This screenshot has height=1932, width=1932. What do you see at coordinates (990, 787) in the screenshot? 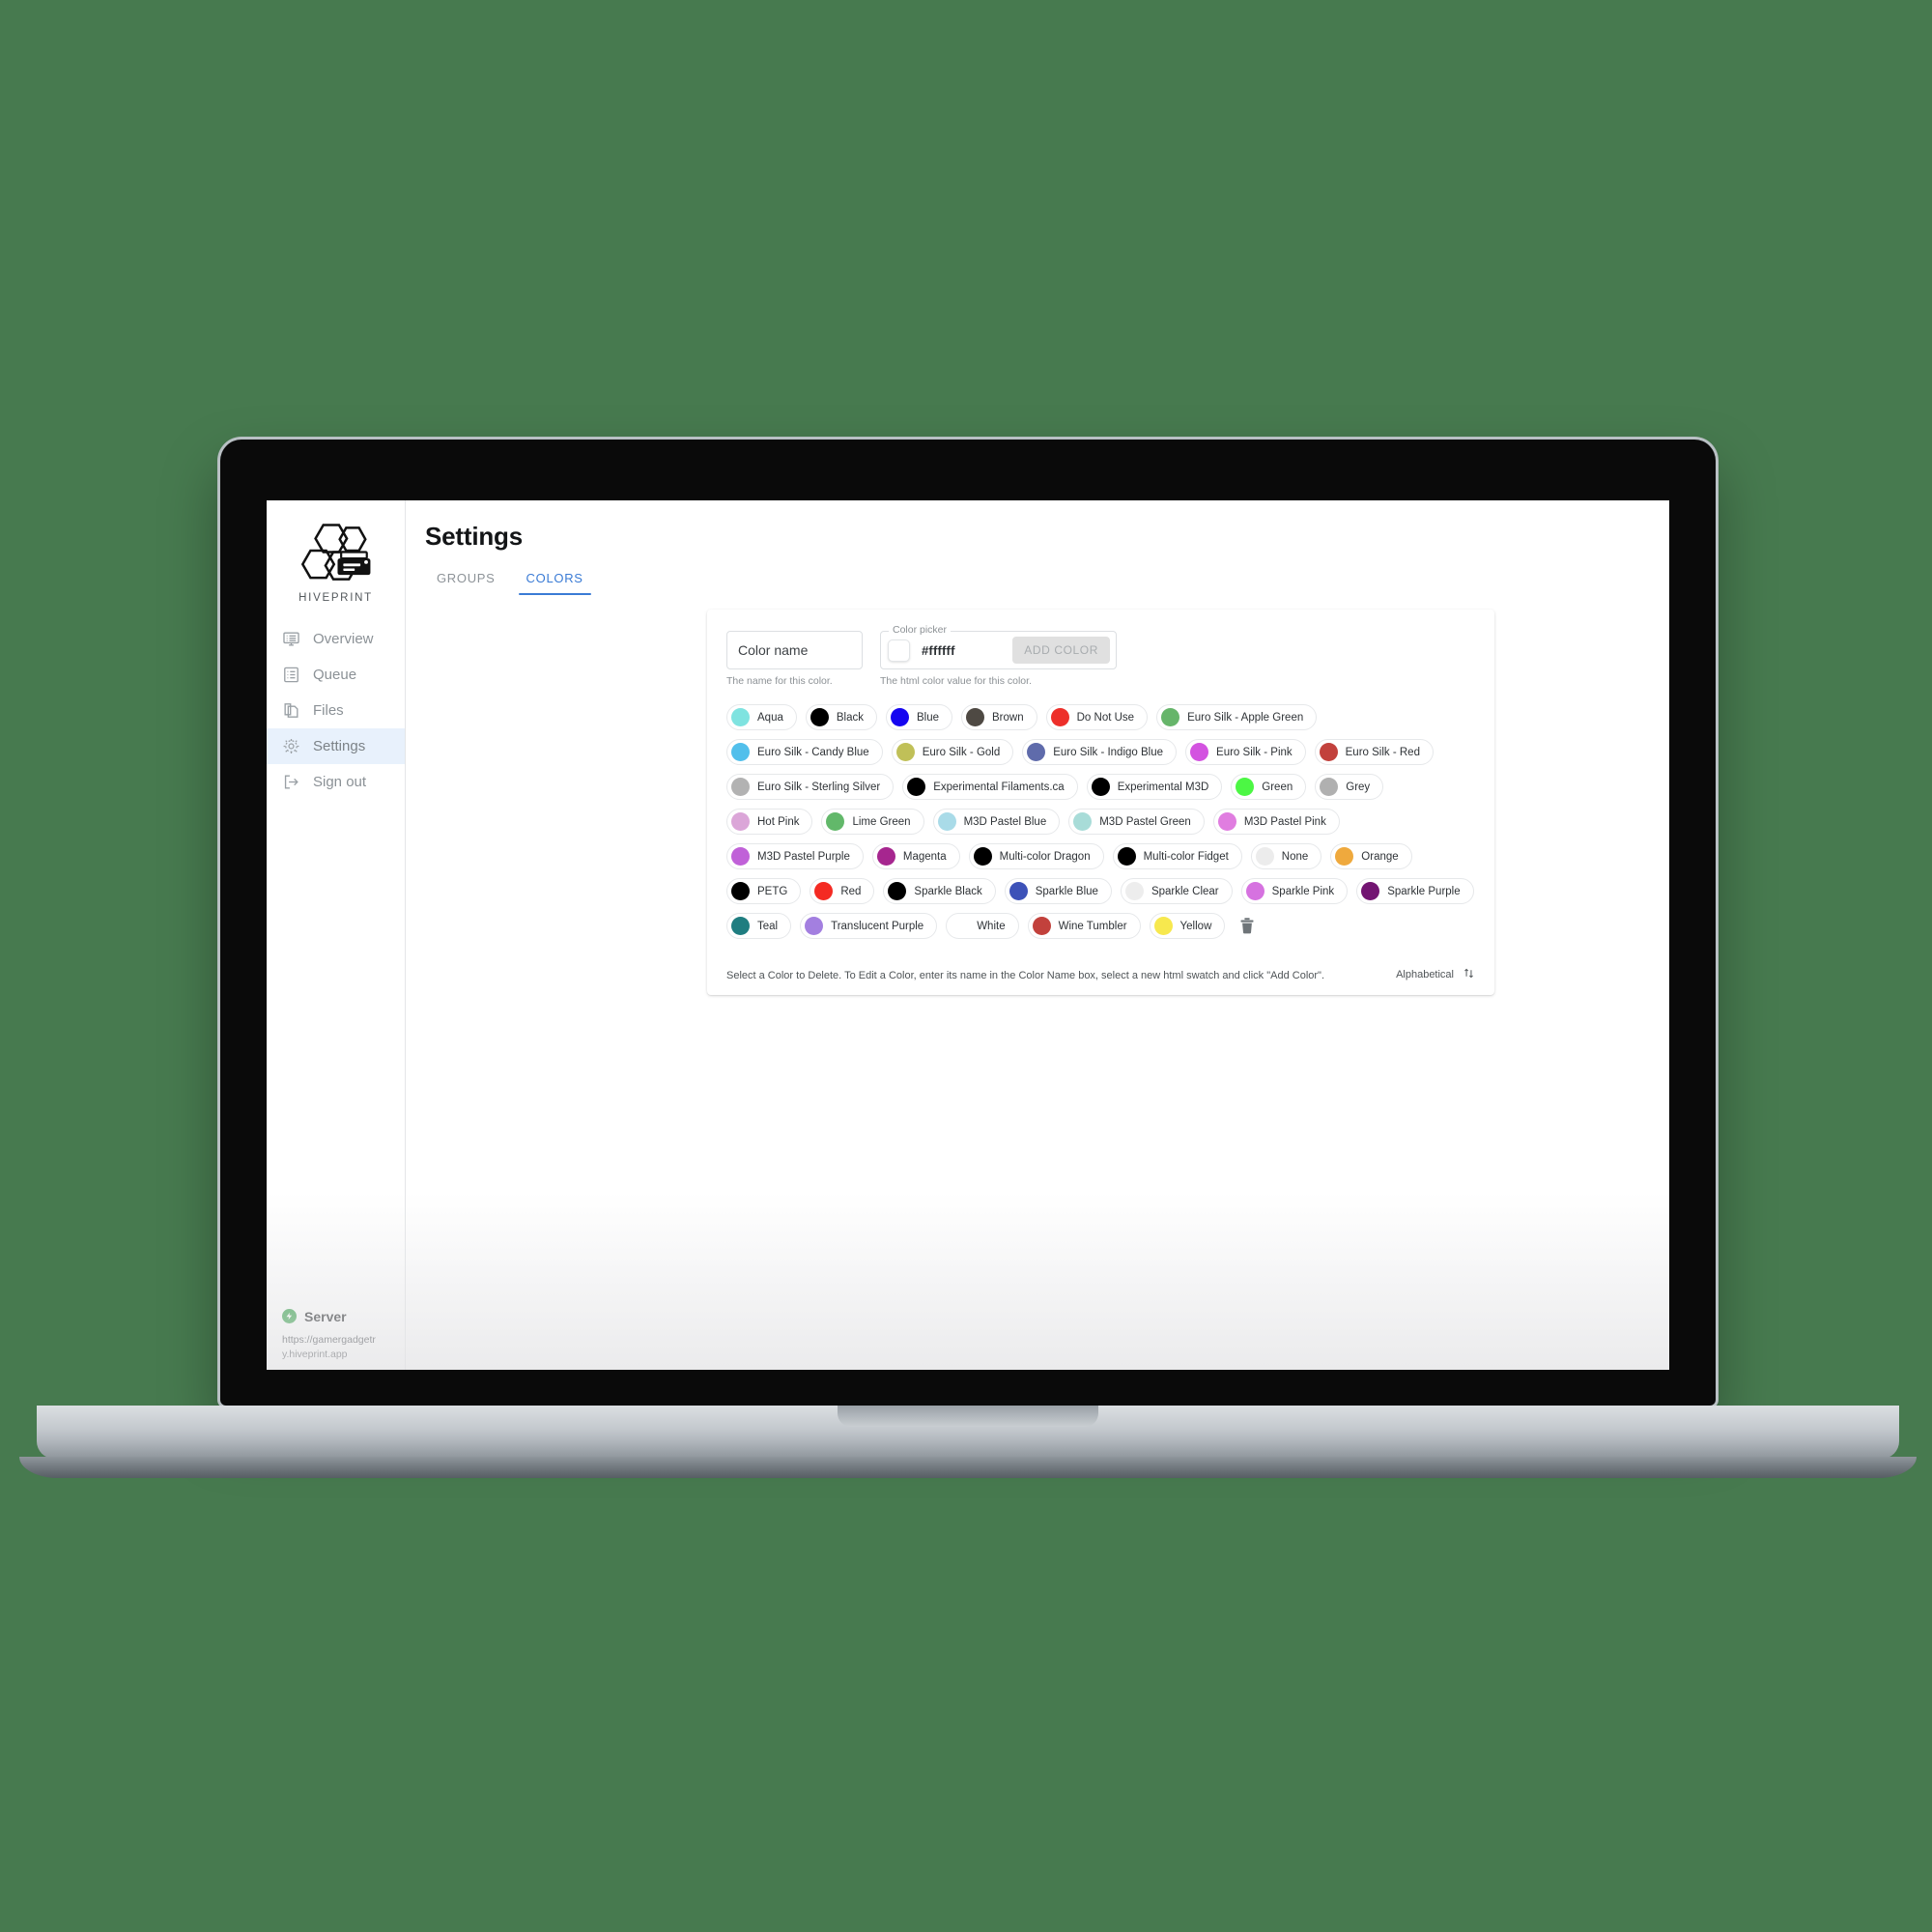
I see `color-chip: Experimental Filaments.ca` at bounding box center [990, 787].